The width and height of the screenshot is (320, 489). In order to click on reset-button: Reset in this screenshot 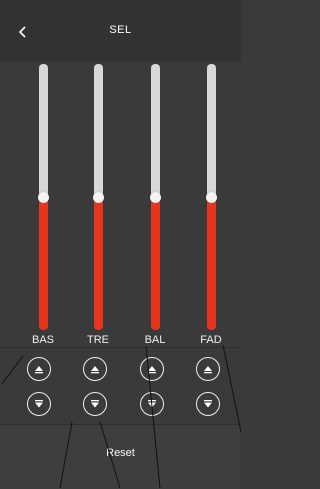, I will do `click(120, 456)`.